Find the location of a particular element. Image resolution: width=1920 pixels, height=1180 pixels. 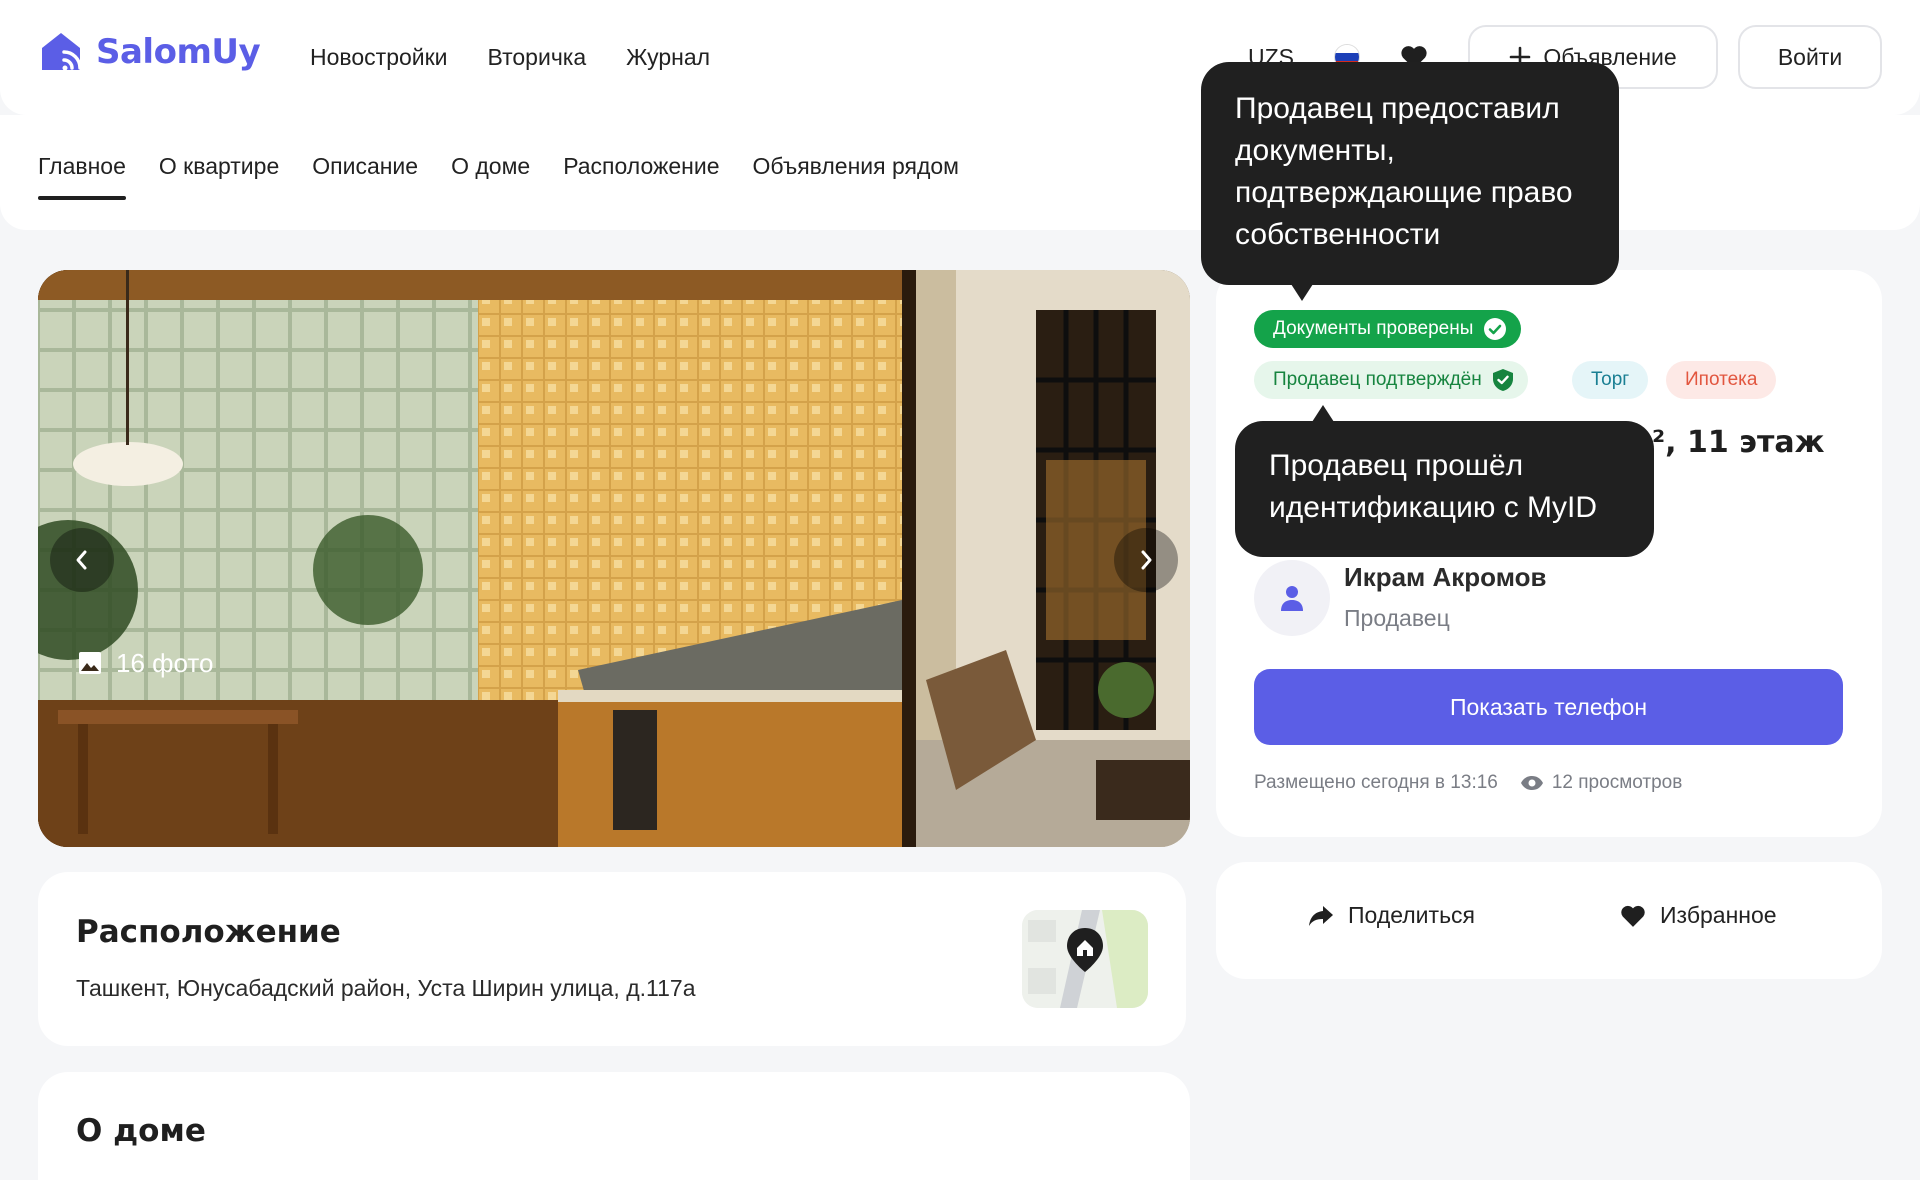

main-nav: Новостройки Вторичка Журнал is located at coordinates (510, 57).